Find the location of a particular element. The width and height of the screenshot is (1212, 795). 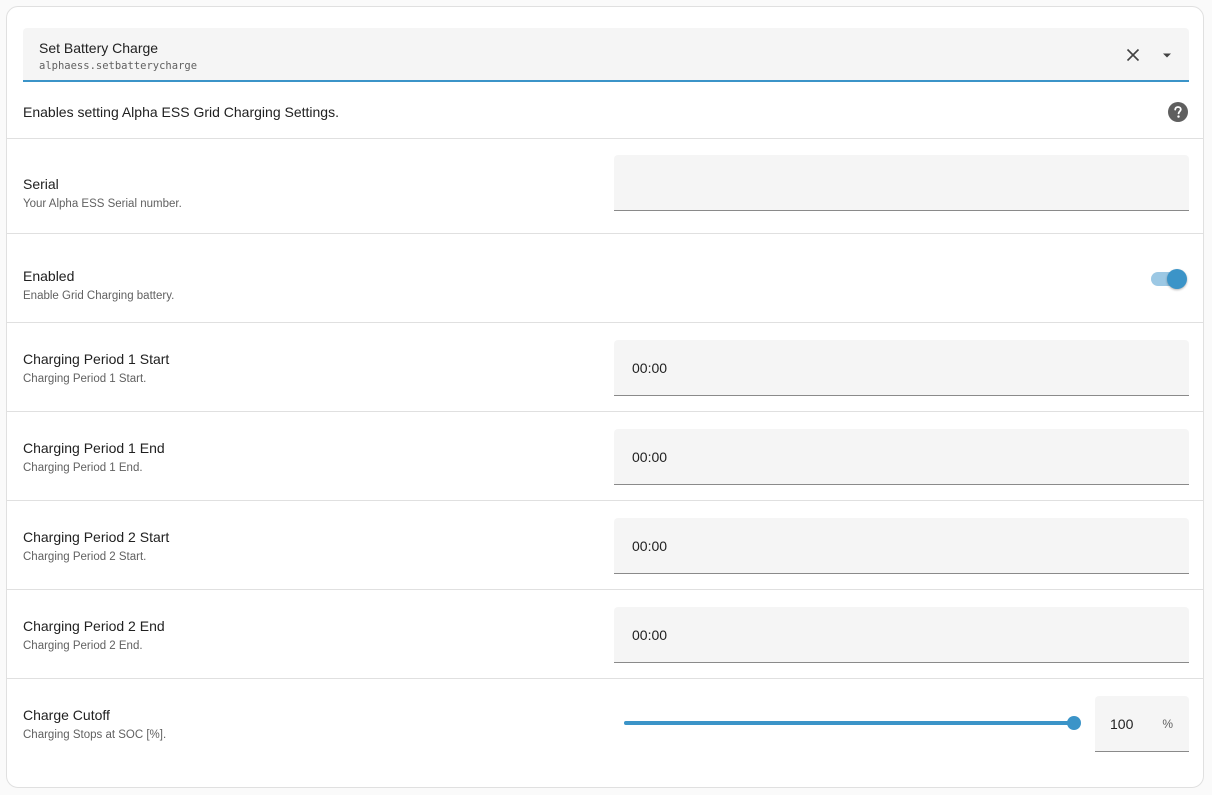

menu-down-icon is located at coordinates (1167, 55).